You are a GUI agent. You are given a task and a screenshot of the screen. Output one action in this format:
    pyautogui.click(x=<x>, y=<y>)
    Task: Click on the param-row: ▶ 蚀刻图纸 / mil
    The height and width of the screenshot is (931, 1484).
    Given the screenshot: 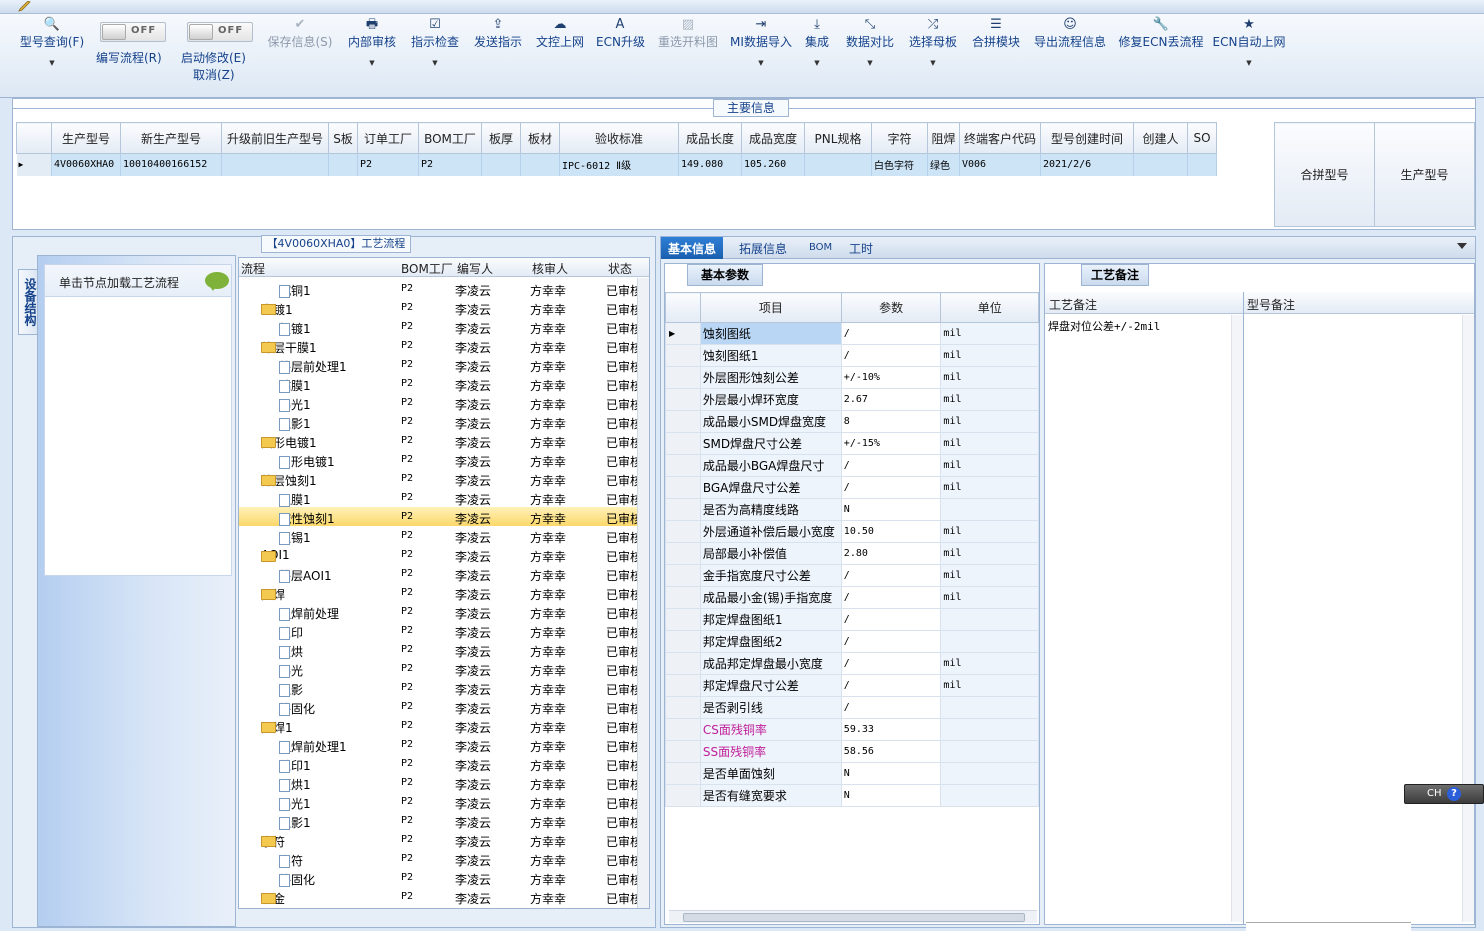 What is the action you would take?
    pyautogui.click(x=852, y=333)
    